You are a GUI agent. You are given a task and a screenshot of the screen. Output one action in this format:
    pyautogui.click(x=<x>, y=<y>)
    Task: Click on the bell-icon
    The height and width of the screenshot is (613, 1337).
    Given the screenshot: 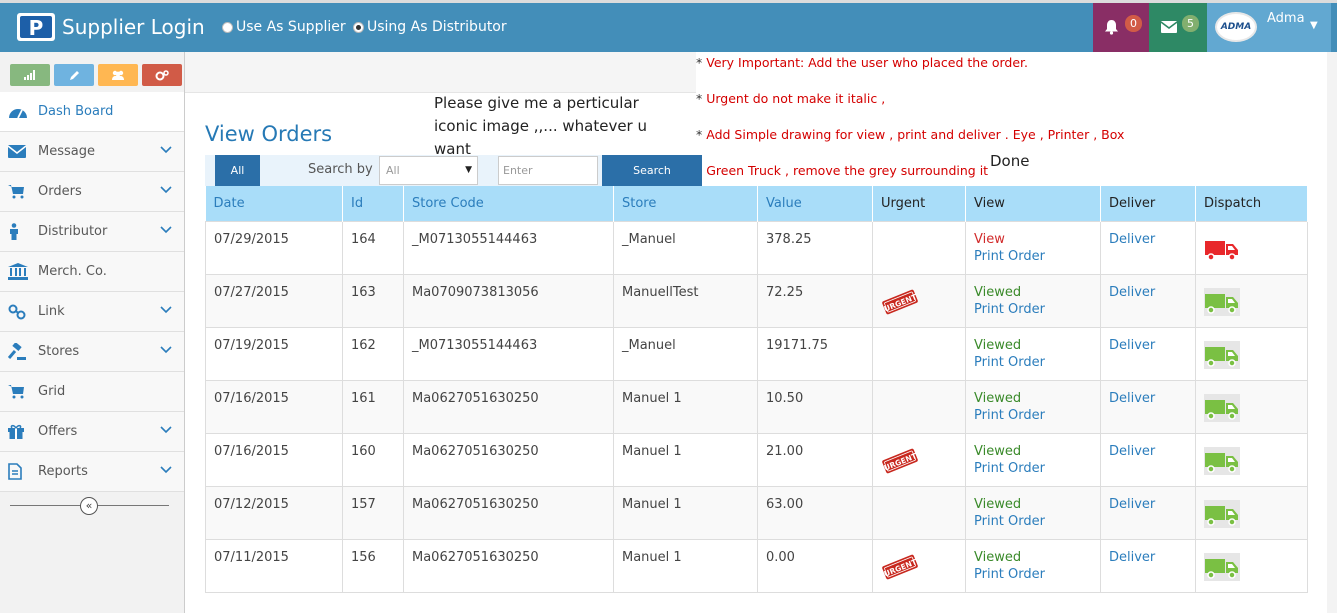 What is the action you would take?
    pyautogui.click(x=1111, y=27)
    